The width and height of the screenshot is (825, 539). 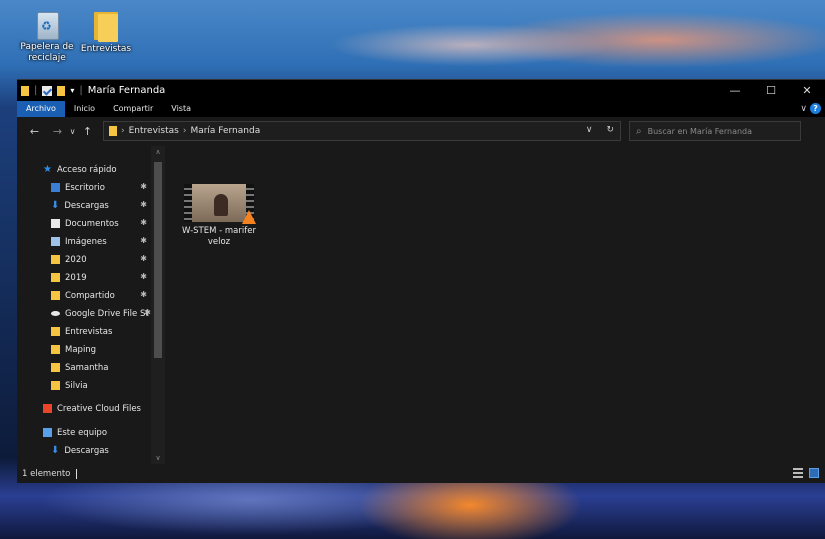 I want to click on nav-item-label: 2020, so click(x=76, y=259).